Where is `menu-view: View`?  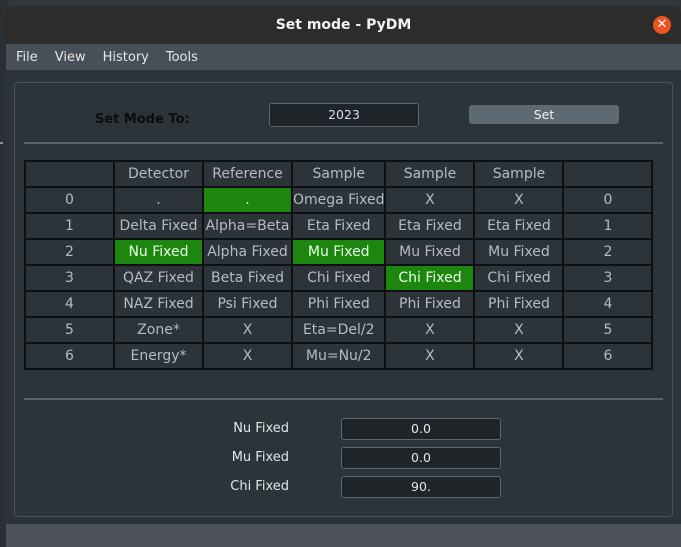
menu-view: View is located at coordinates (70, 57).